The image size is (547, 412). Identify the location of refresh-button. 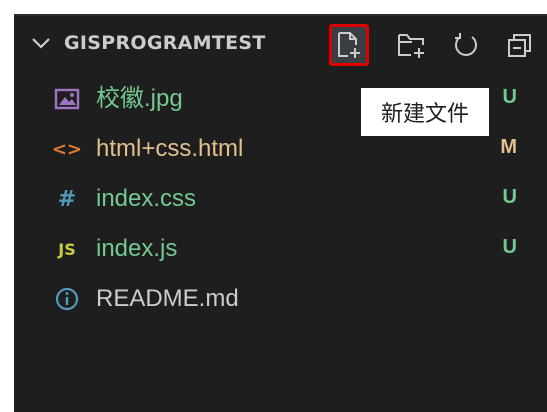
(466, 45).